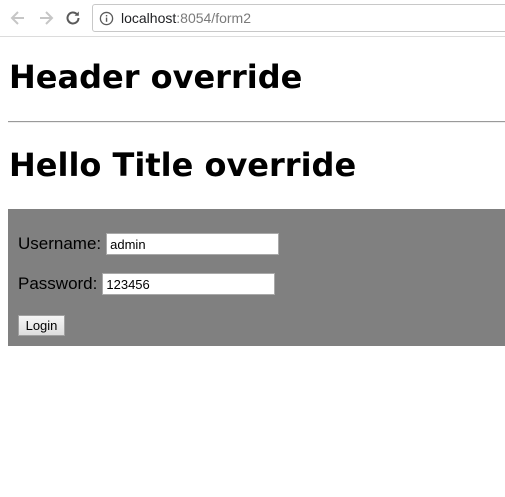 This screenshot has width=505, height=497. I want to click on password-row: Password:, so click(147, 284).